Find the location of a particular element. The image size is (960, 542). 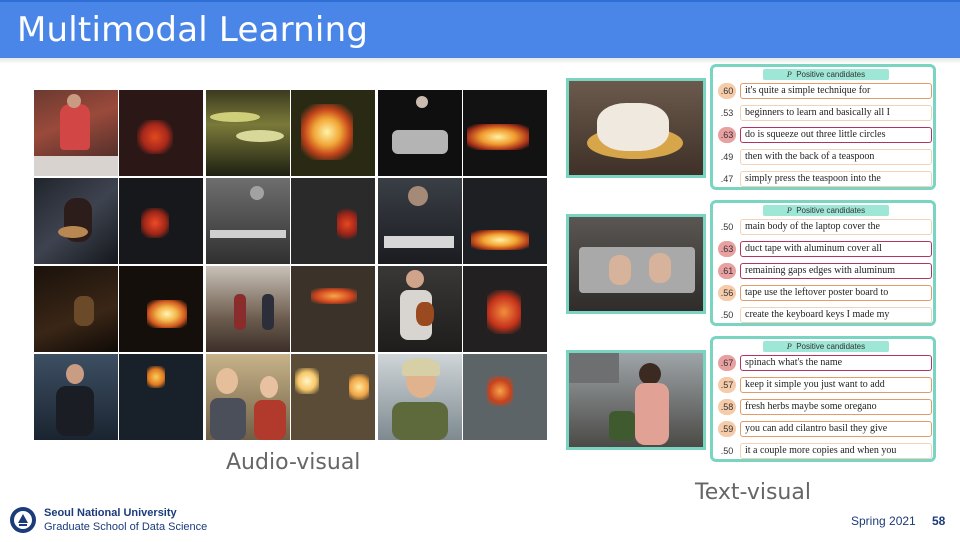

score-badge: .57 is located at coordinates (727, 385).